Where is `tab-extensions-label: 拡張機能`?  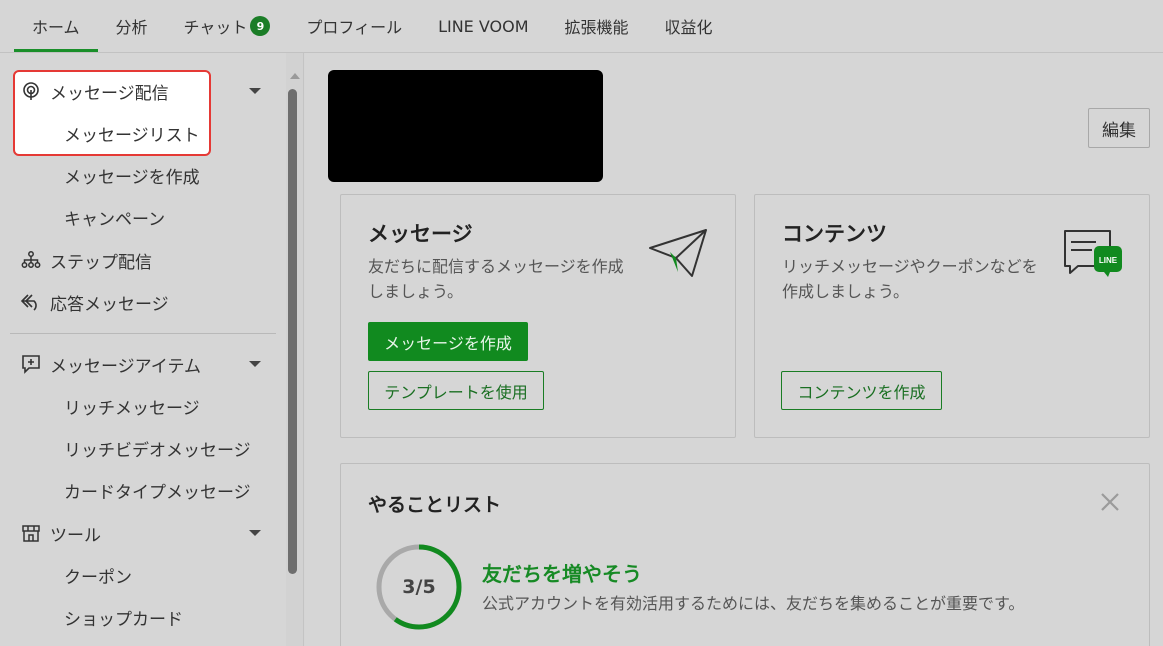 tab-extensions-label: 拡張機能 is located at coordinates (596, 27).